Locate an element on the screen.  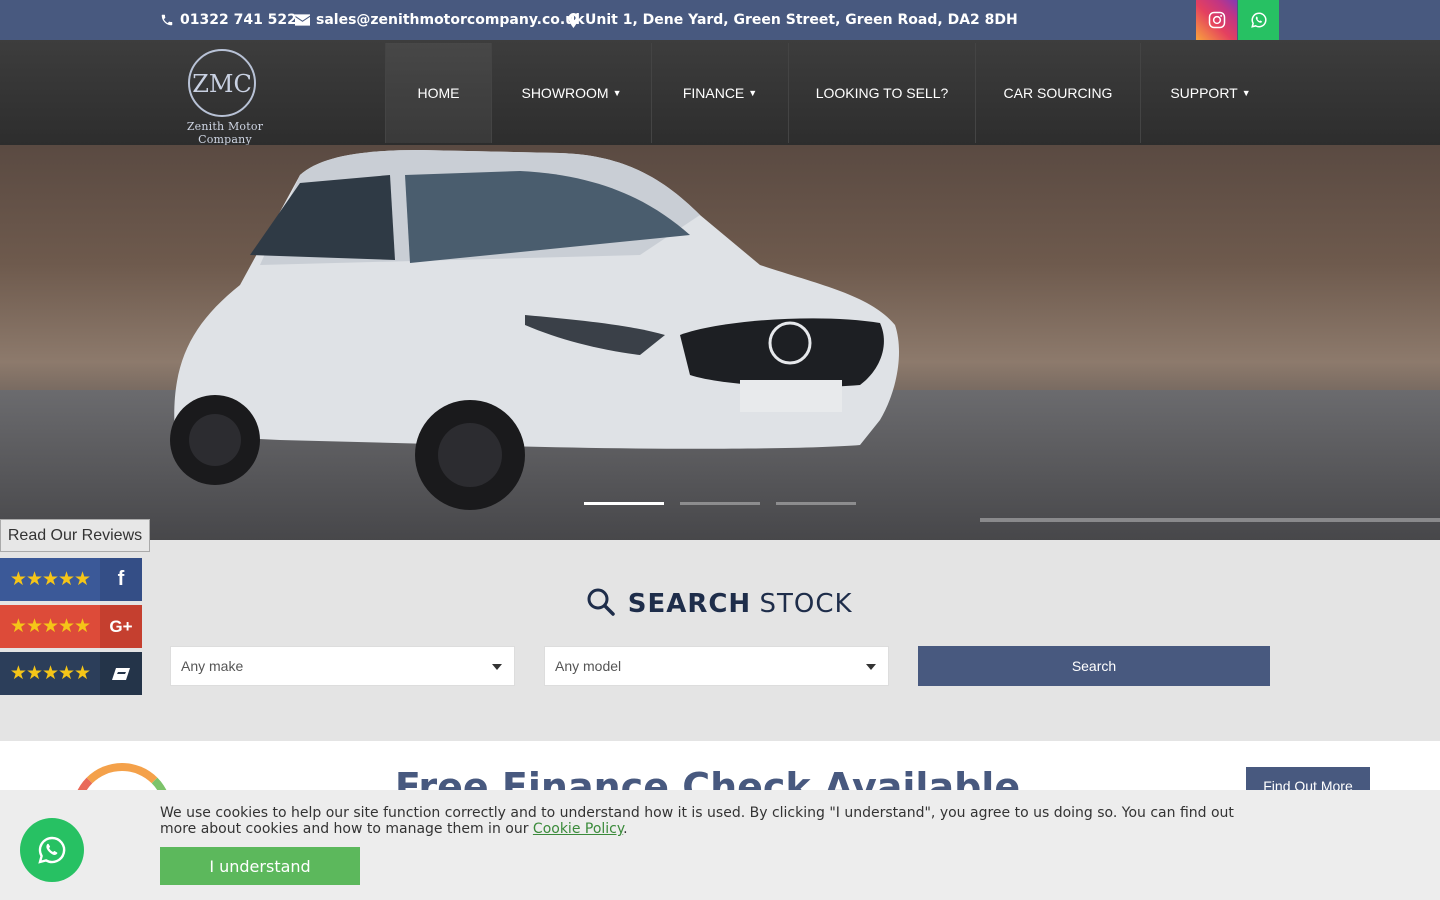
review-row-google: ★★★★★ G+ is located at coordinates (71, 626).